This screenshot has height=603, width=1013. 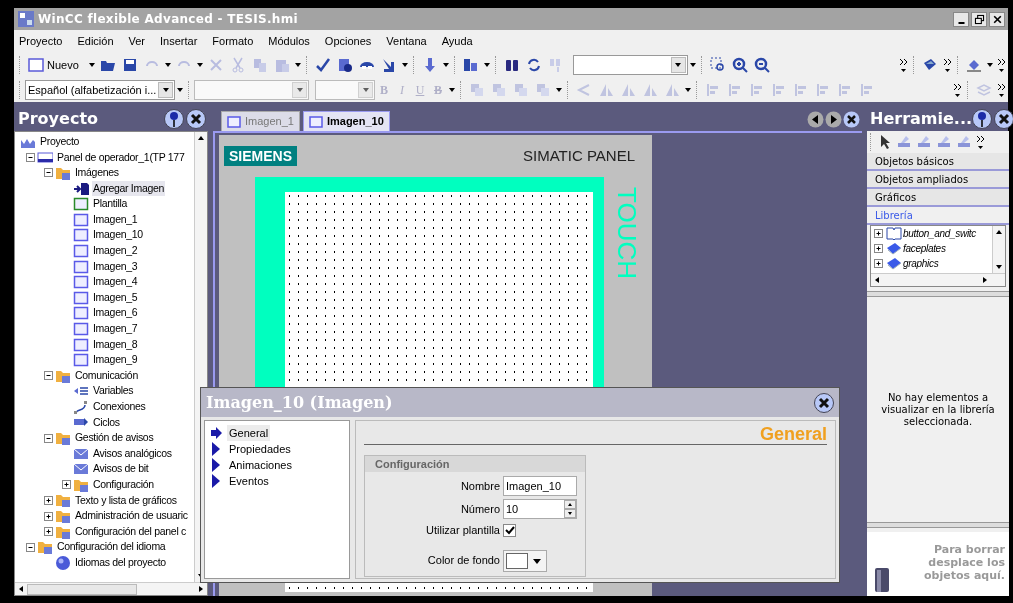 I want to click on tree-item: Avisos analógicos, so click(x=132, y=453).